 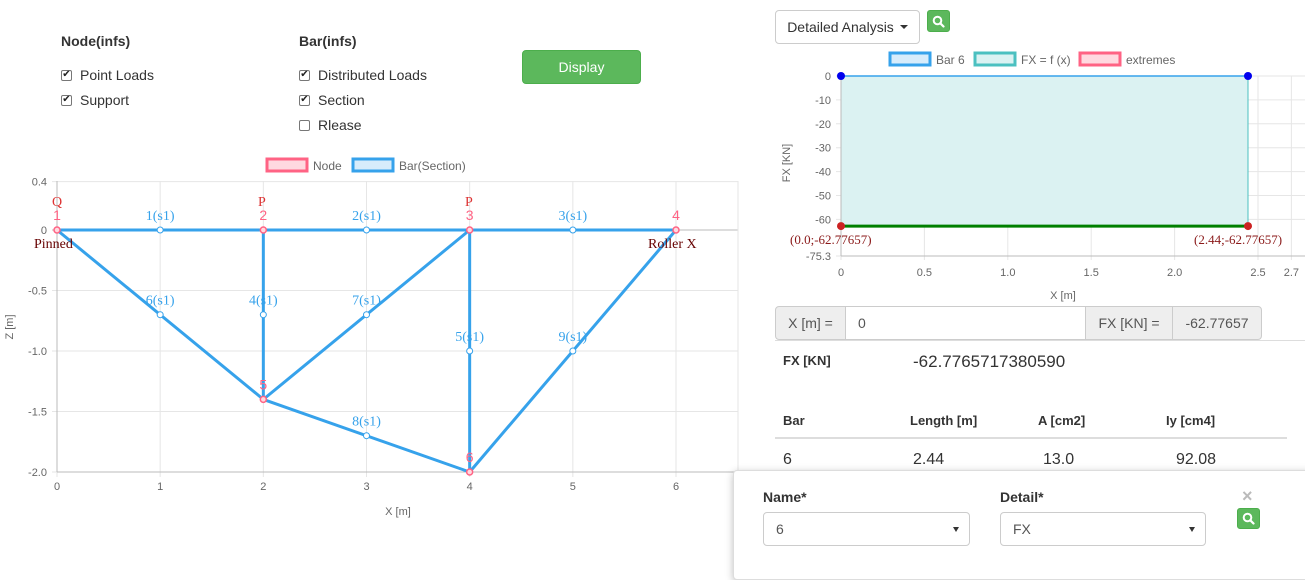 What do you see at coordinates (676, 215) in the screenshot?
I see `node-label: 4` at bounding box center [676, 215].